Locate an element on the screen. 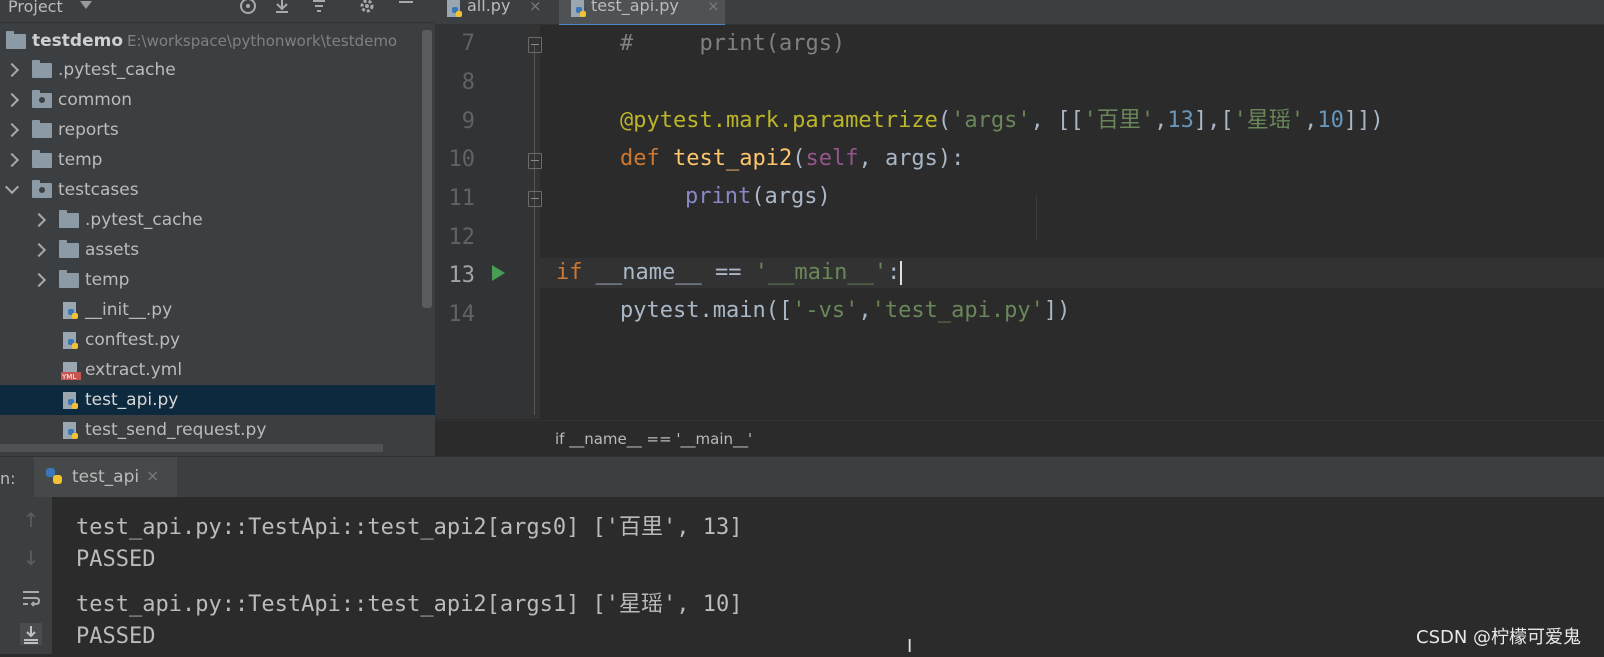 Image resolution: width=1604 pixels, height=657 pixels. yml-file-icon: YML is located at coordinates (71, 371).